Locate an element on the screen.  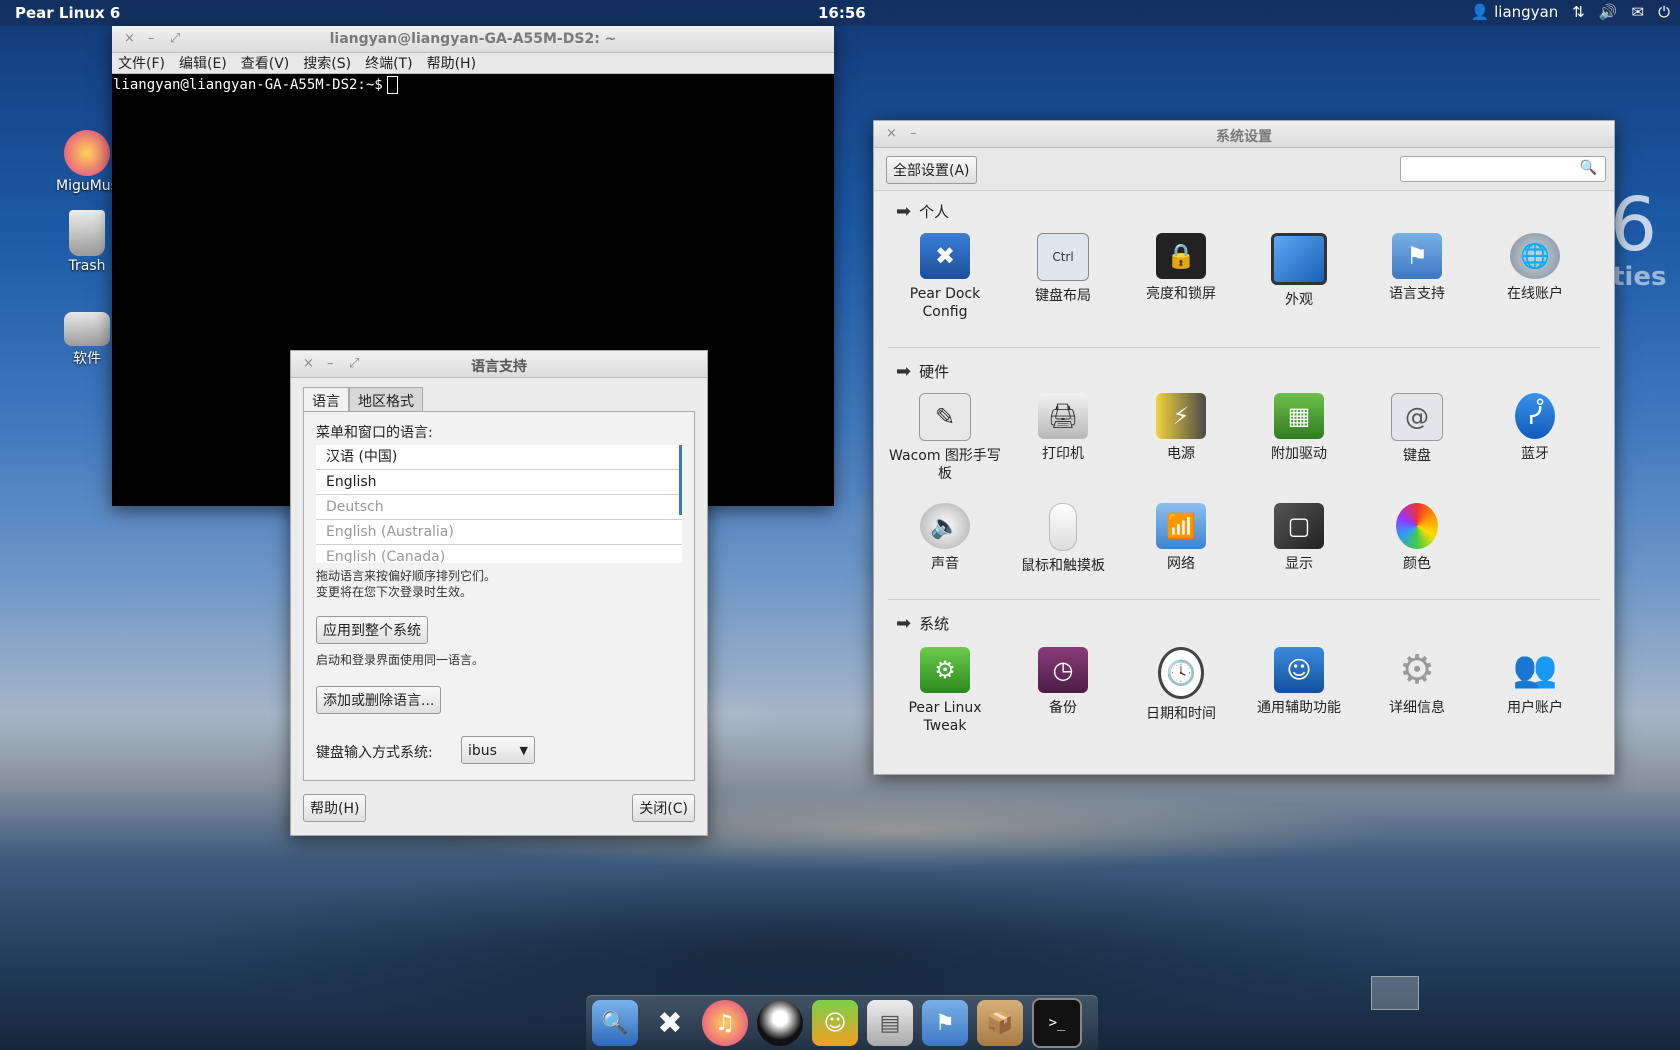
settings-item-sound: 🔈 声音 is located at coordinates (945, 538).